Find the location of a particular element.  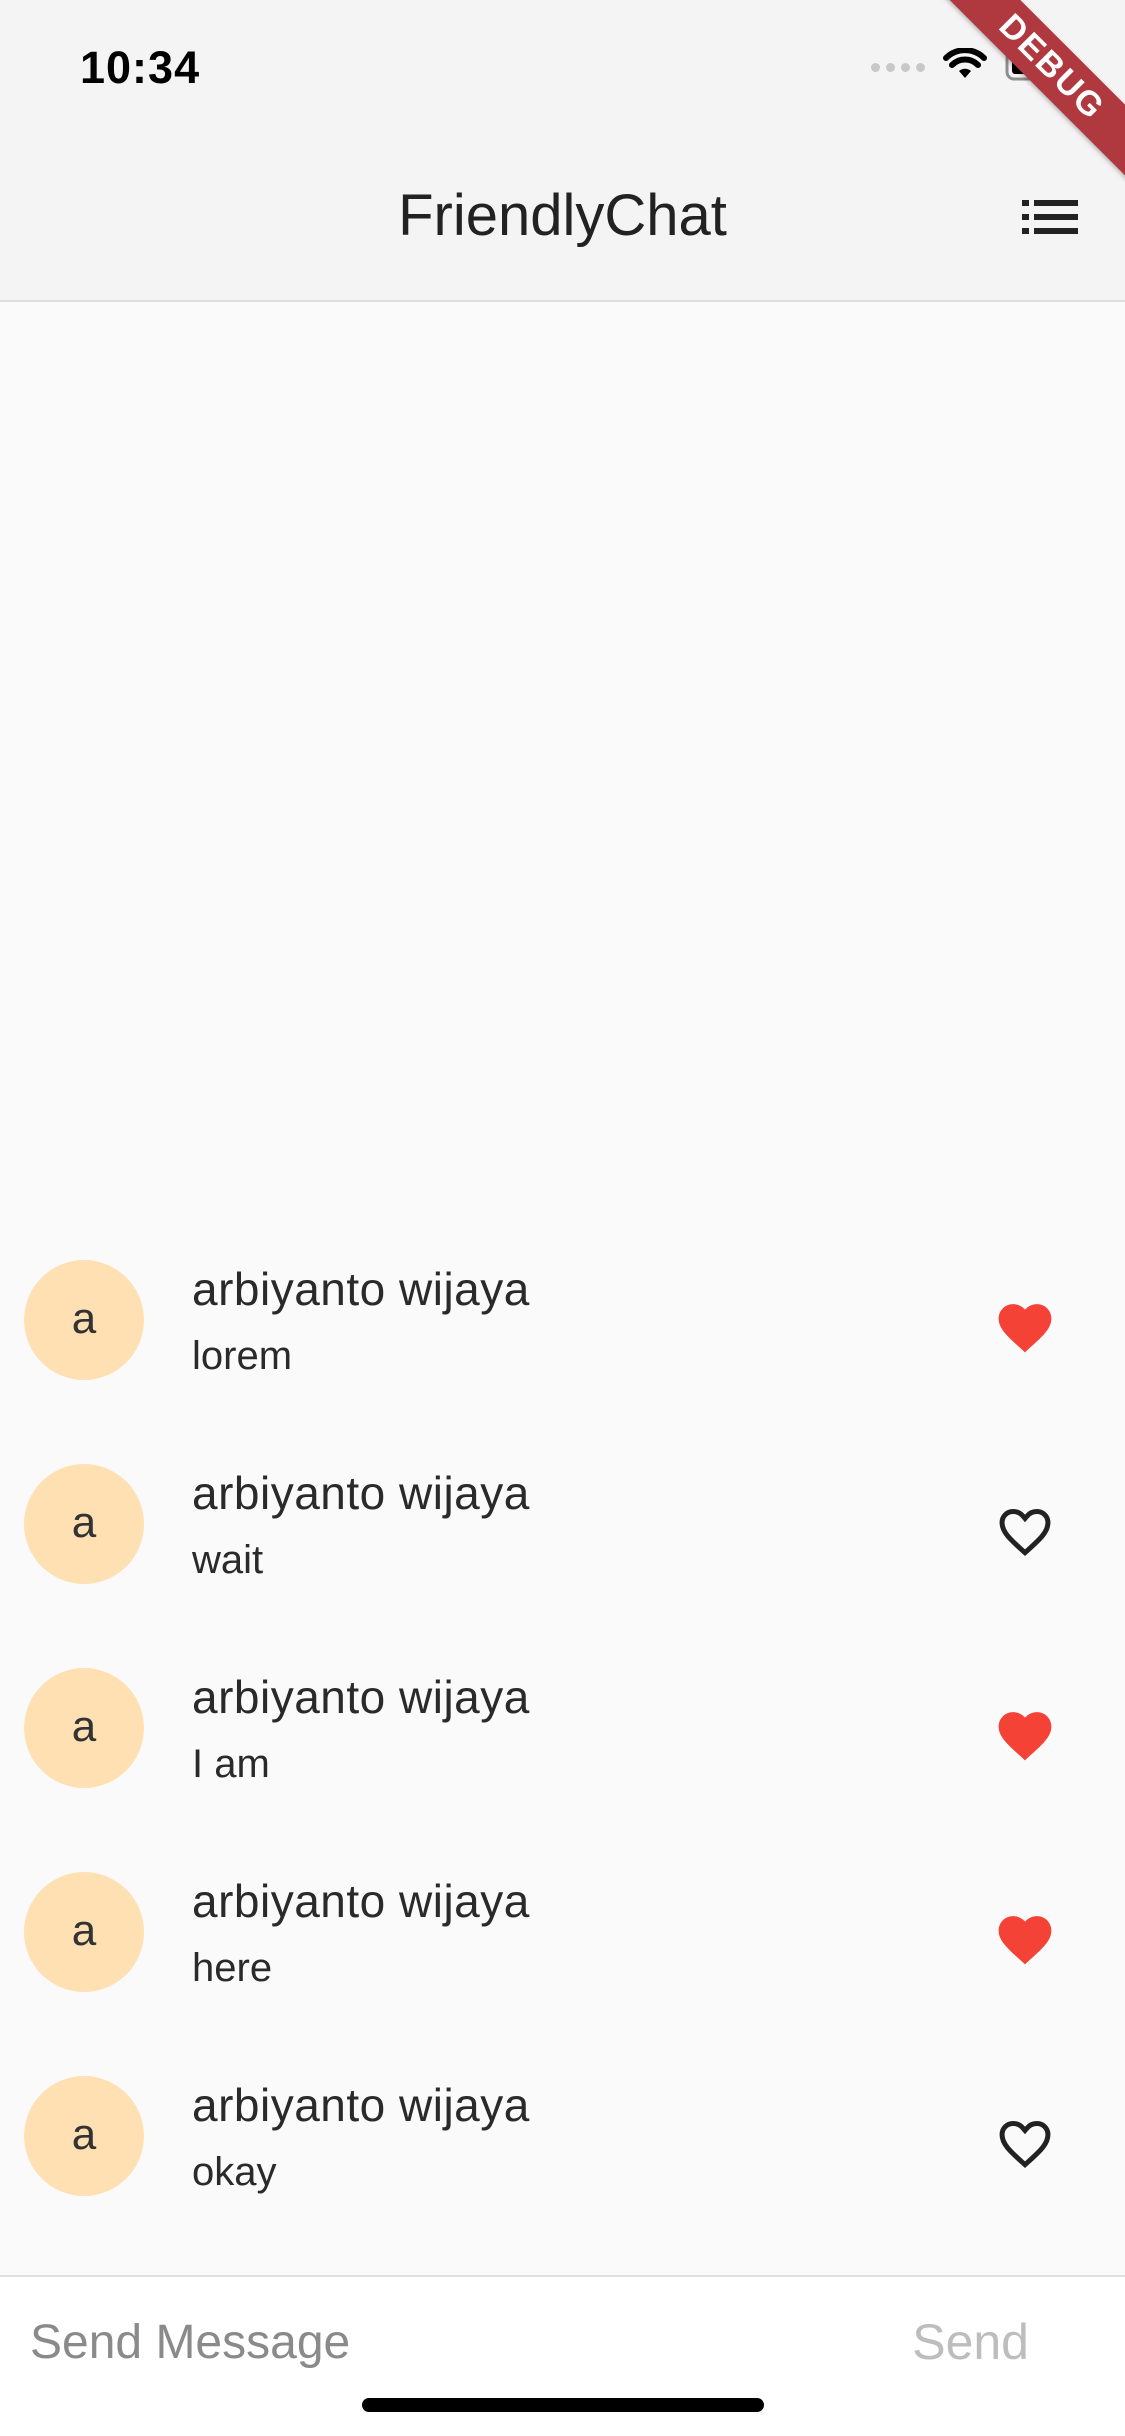

menu-button is located at coordinates (1050, 219).